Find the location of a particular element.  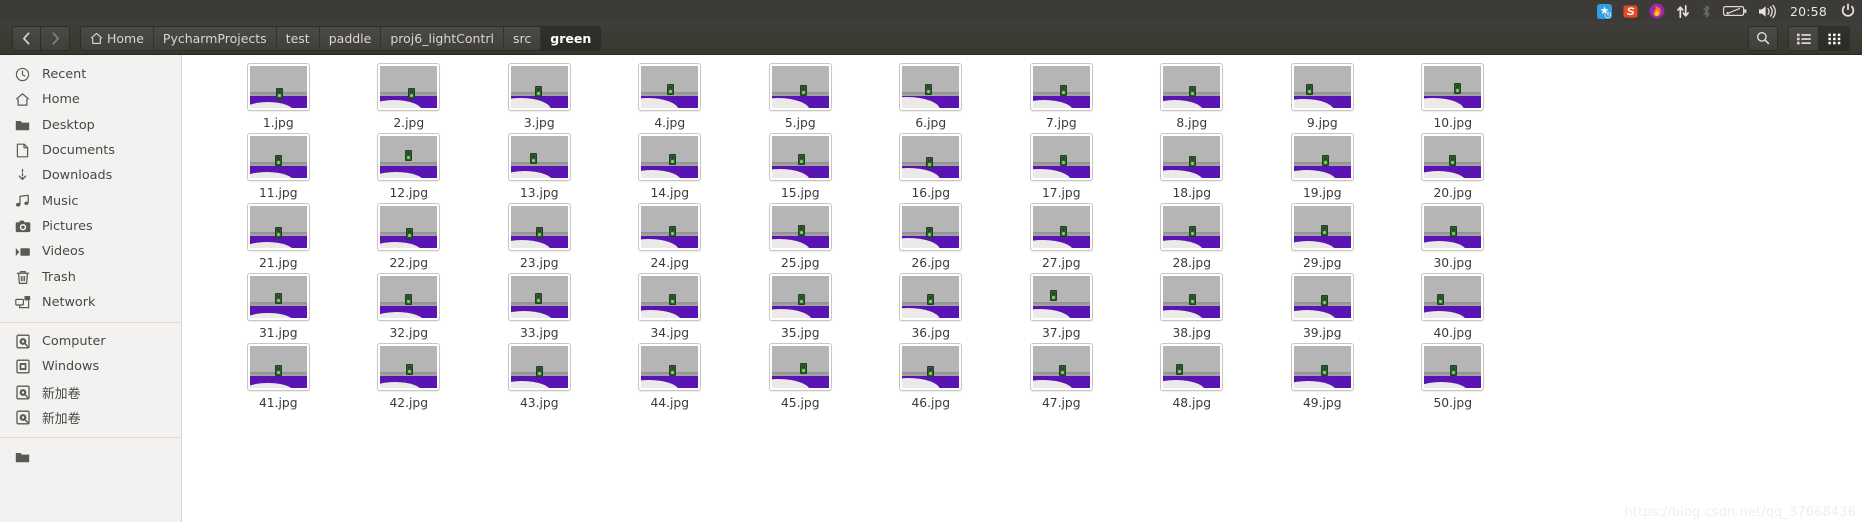

sidebar-item-label: Downloads is located at coordinates (77, 176).